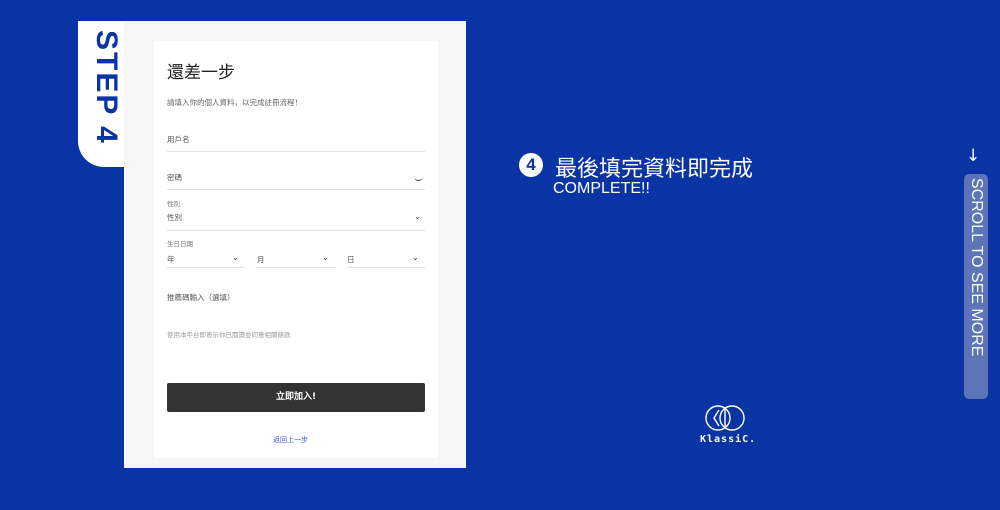 This screenshot has width=1000, height=510. I want to click on birth-year-underline, so click(206, 267).